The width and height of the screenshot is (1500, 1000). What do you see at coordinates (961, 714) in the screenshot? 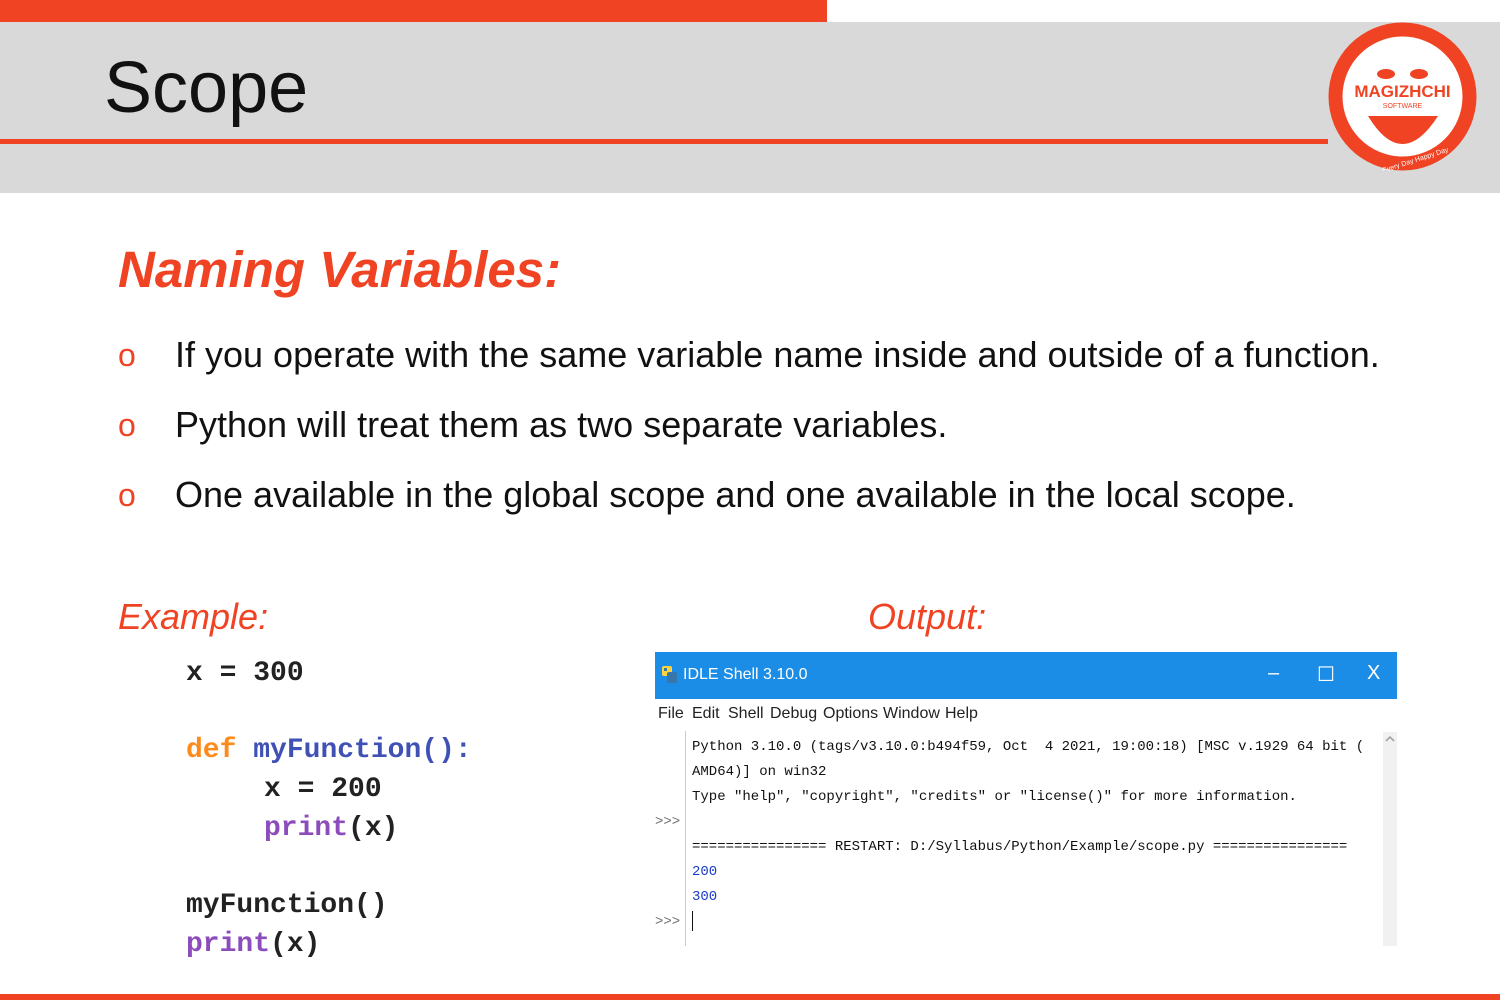
I see `menu-help: Help` at bounding box center [961, 714].